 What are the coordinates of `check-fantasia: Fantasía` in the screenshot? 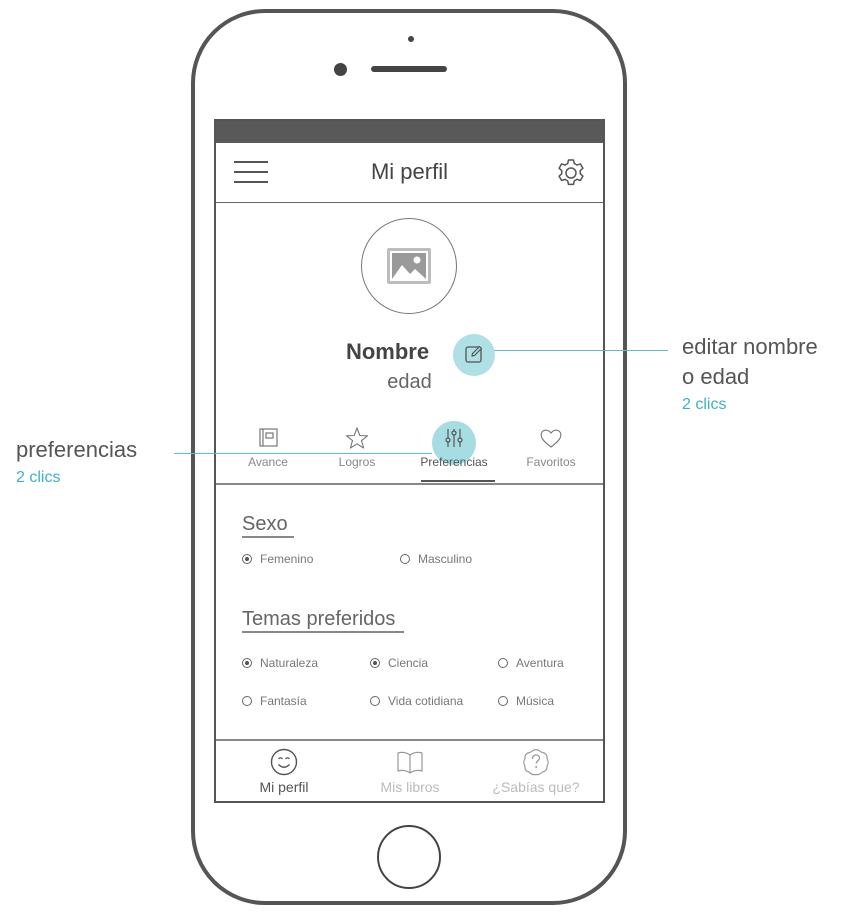 It's located at (274, 701).